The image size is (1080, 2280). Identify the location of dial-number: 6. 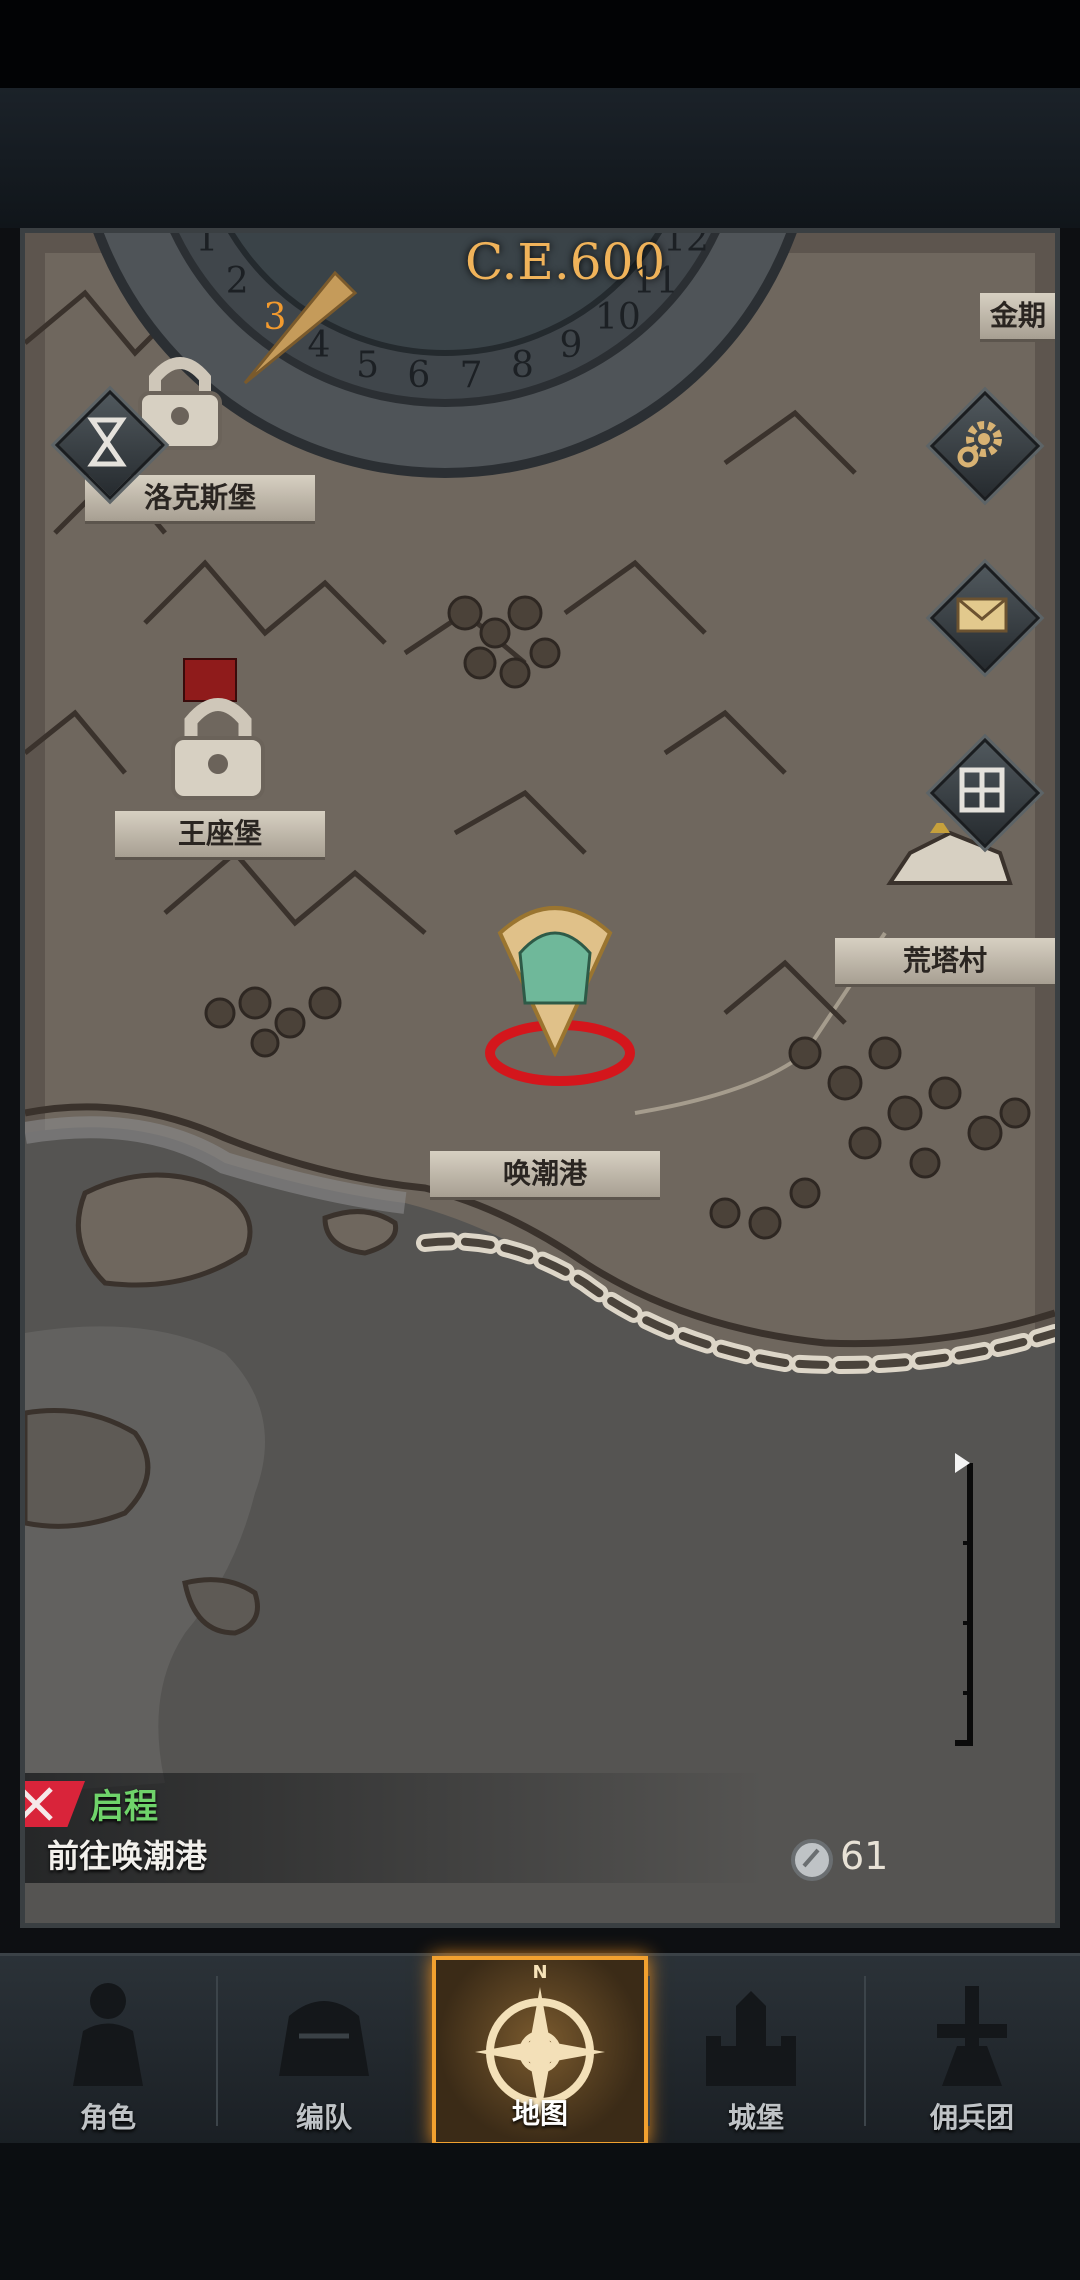
(419, 375).